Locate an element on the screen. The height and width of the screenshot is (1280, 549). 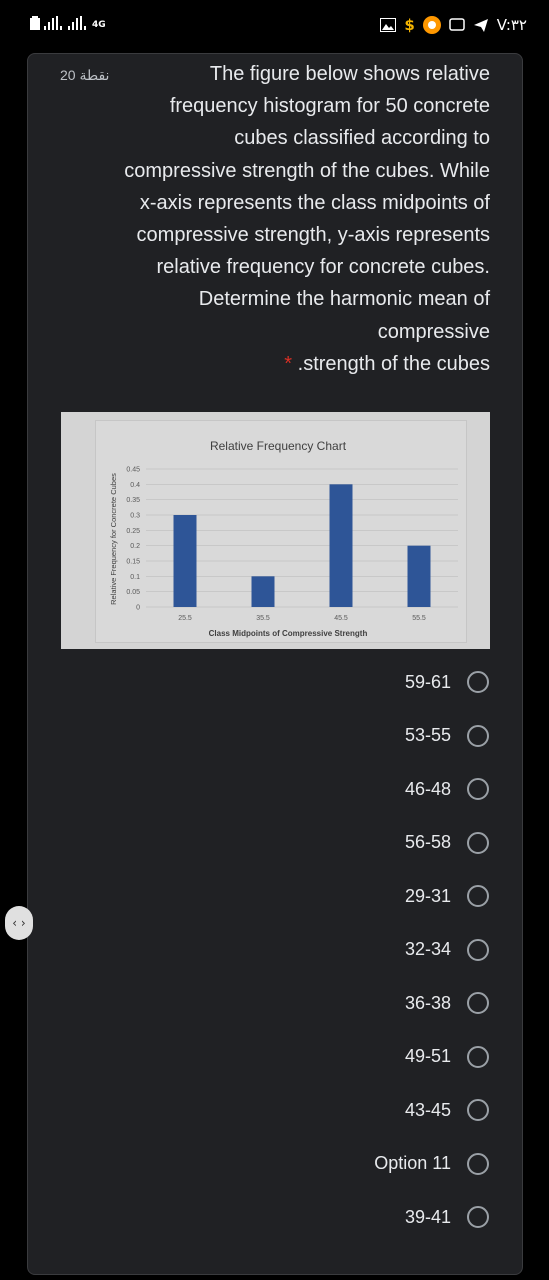
option-4: 56-58 is located at coordinates (447, 843).